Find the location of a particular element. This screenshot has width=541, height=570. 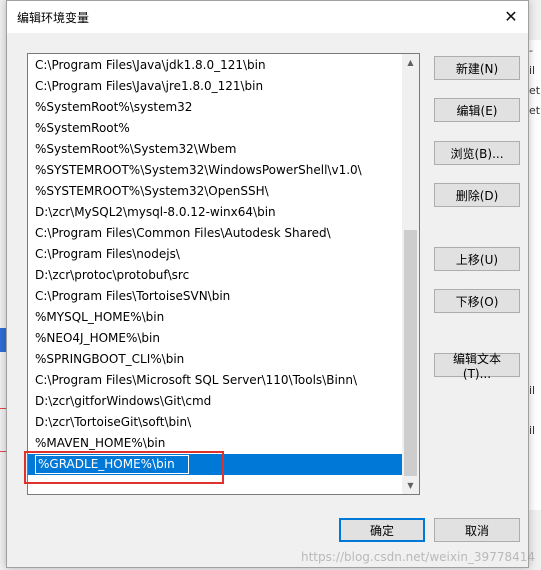

path-list-item: C:\Program Files\TortoiseSVN\bin is located at coordinates (215, 296).